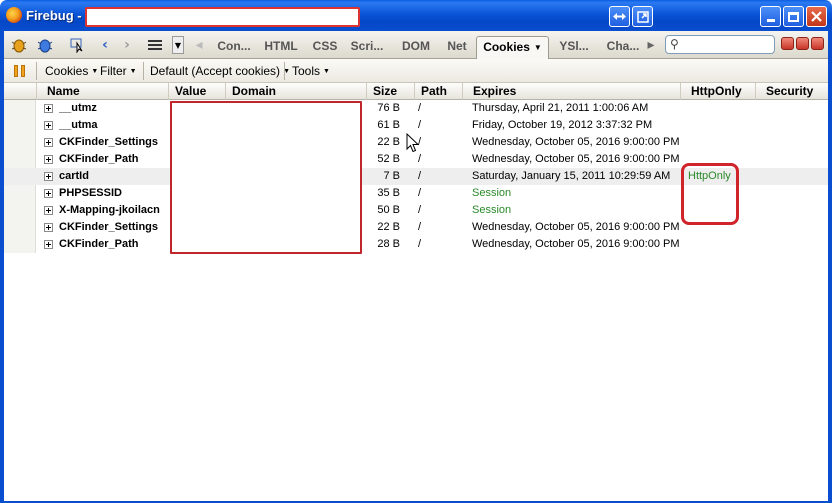 The image size is (832, 503). What do you see at coordinates (199, 45) in the screenshot?
I see `tabs-scroll-left-icon: ◂` at bounding box center [199, 45].